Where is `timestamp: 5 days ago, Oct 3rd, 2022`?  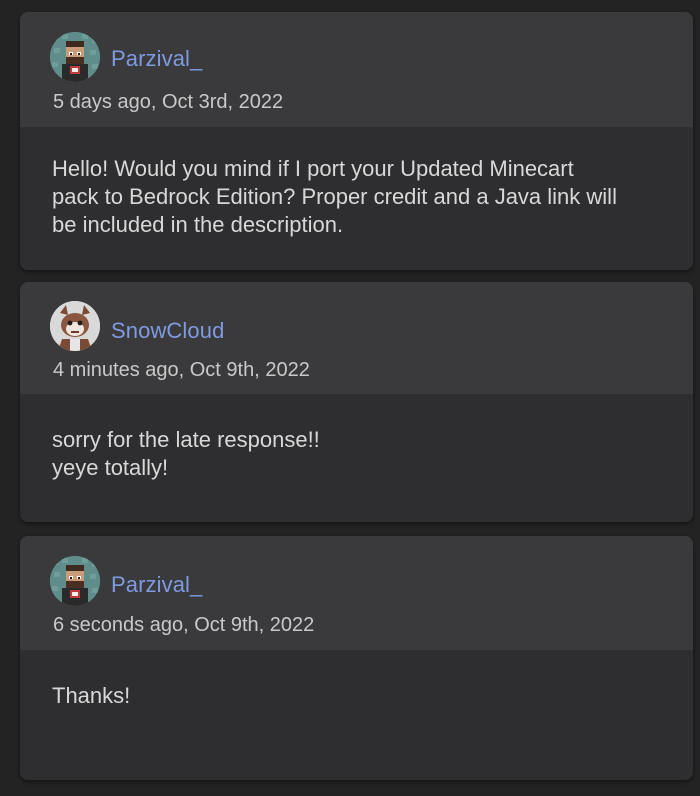 timestamp: 5 days ago, Oct 3rd, 2022 is located at coordinates (168, 102).